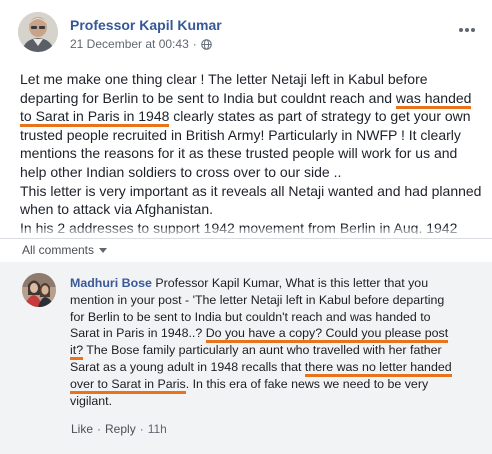 This screenshot has height=454, width=492. What do you see at coordinates (58, 250) in the screenshot?
I see `all-comments-label: All comments` at bounding box center [58, 250].